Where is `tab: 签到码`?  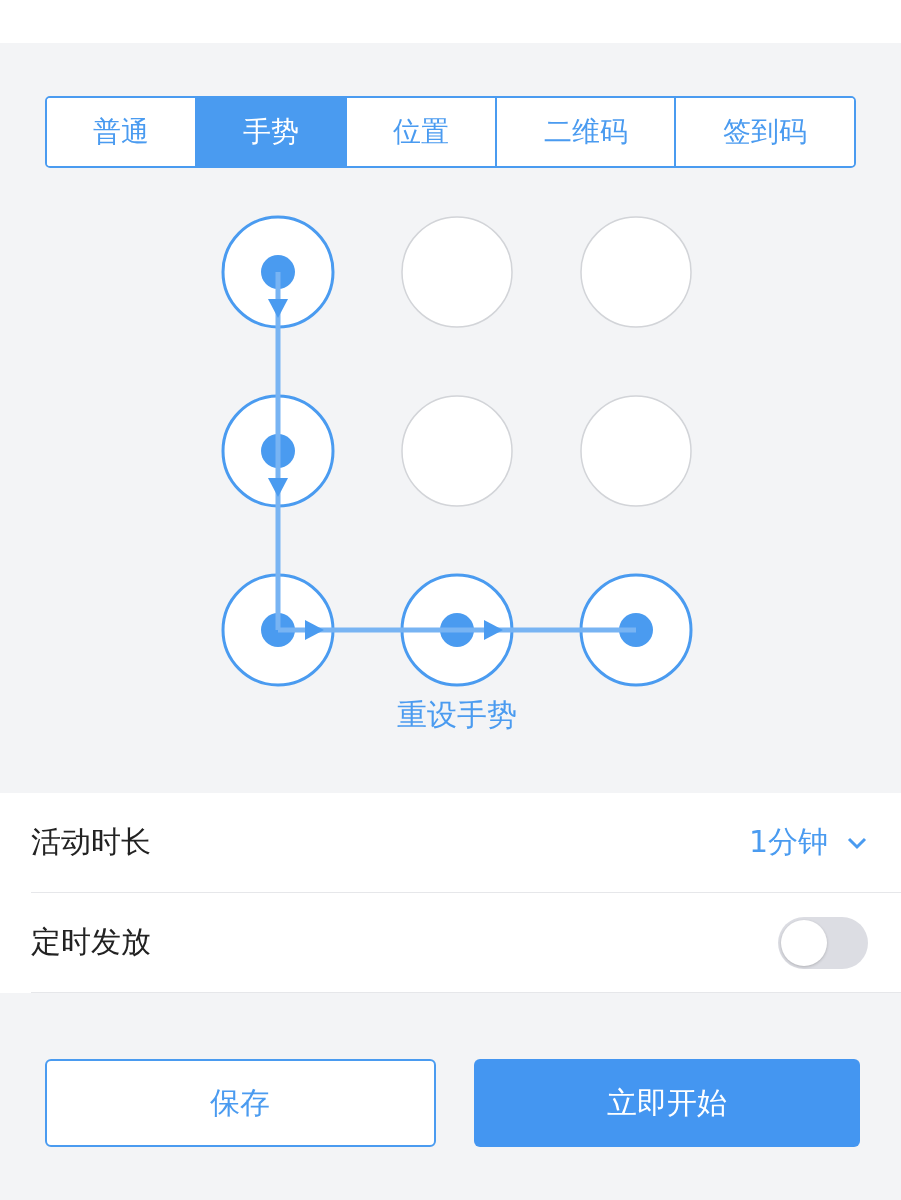 tab: 签到码 is located at coordinates (764, 132).